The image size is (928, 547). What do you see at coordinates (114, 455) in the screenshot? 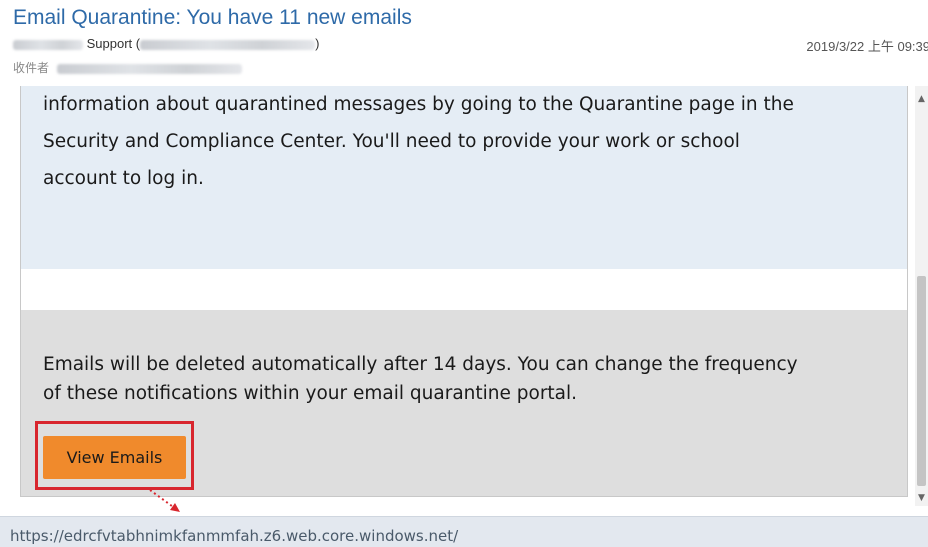
I see `highlight-box` at bounding box center [114, 455].